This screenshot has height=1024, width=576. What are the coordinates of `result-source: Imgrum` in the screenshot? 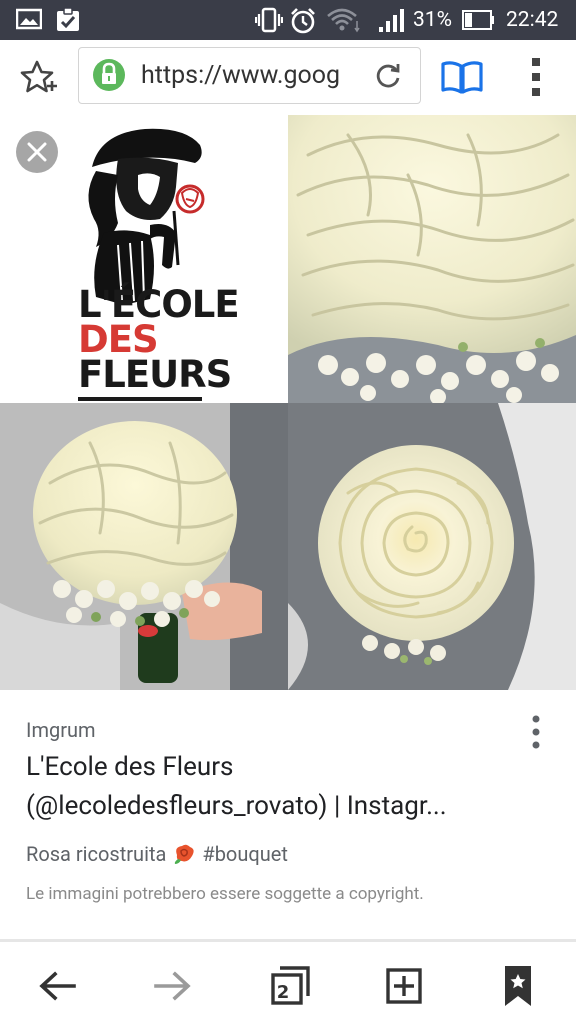 It's located at (61, 730).